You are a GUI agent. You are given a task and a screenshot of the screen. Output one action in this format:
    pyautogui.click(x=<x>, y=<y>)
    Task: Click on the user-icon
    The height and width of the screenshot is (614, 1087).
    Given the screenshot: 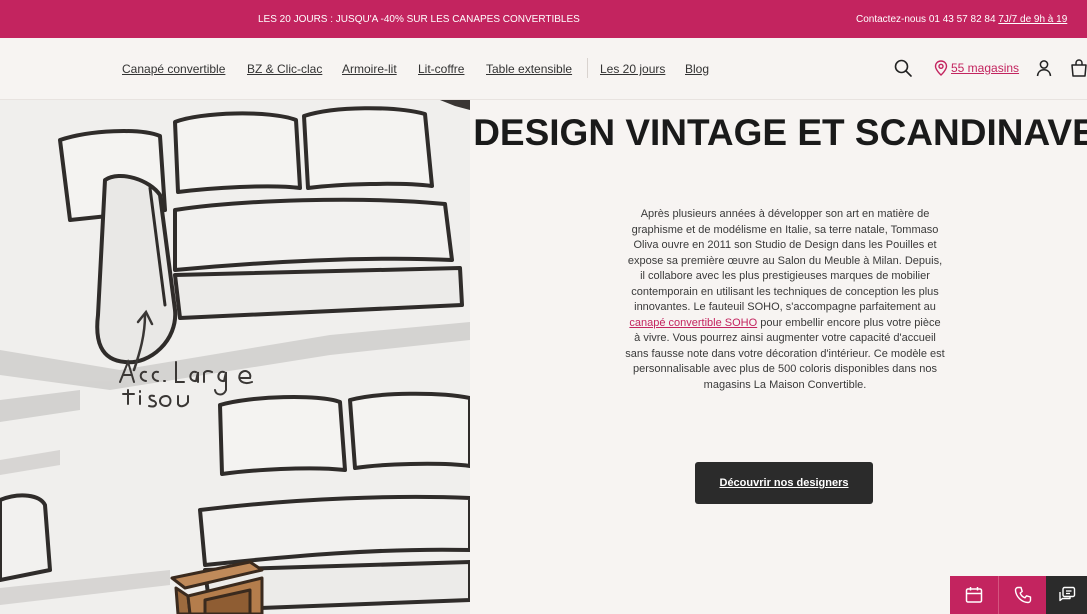 What is the action you would take?
    pyautogui.click(x=1044, y=68)
    